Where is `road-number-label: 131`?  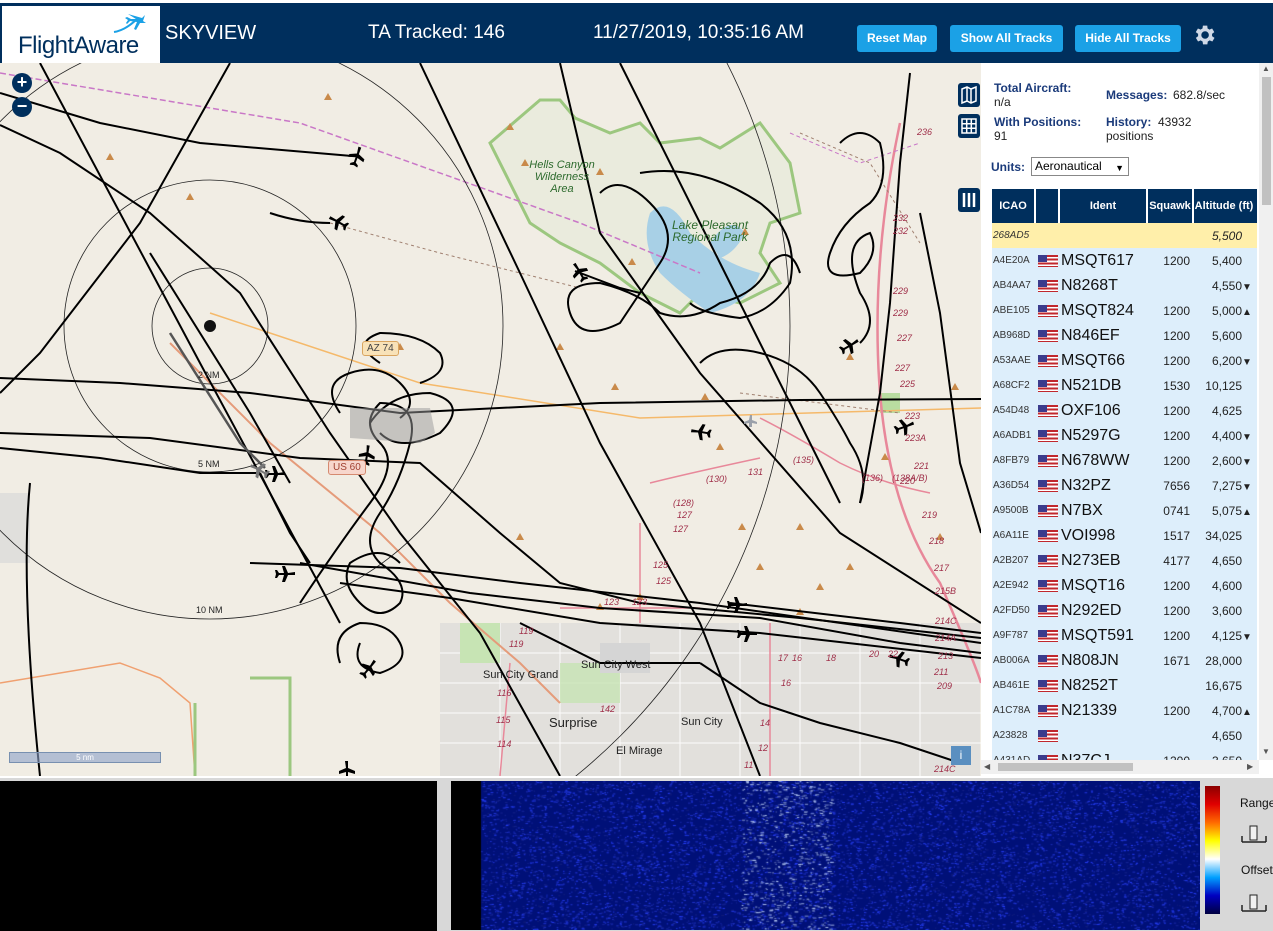 road-number-label: 131 is located at coordinates (756, 472).